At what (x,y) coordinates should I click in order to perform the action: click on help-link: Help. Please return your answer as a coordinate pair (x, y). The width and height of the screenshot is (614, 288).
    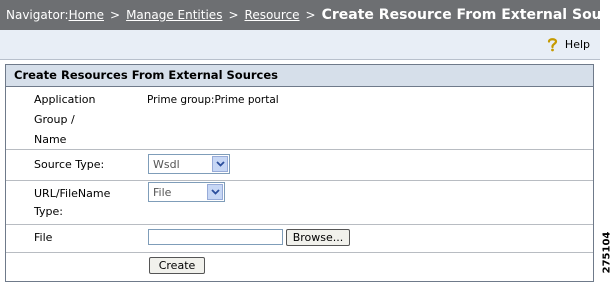
    Looking at the image, I should click on (568, 44).